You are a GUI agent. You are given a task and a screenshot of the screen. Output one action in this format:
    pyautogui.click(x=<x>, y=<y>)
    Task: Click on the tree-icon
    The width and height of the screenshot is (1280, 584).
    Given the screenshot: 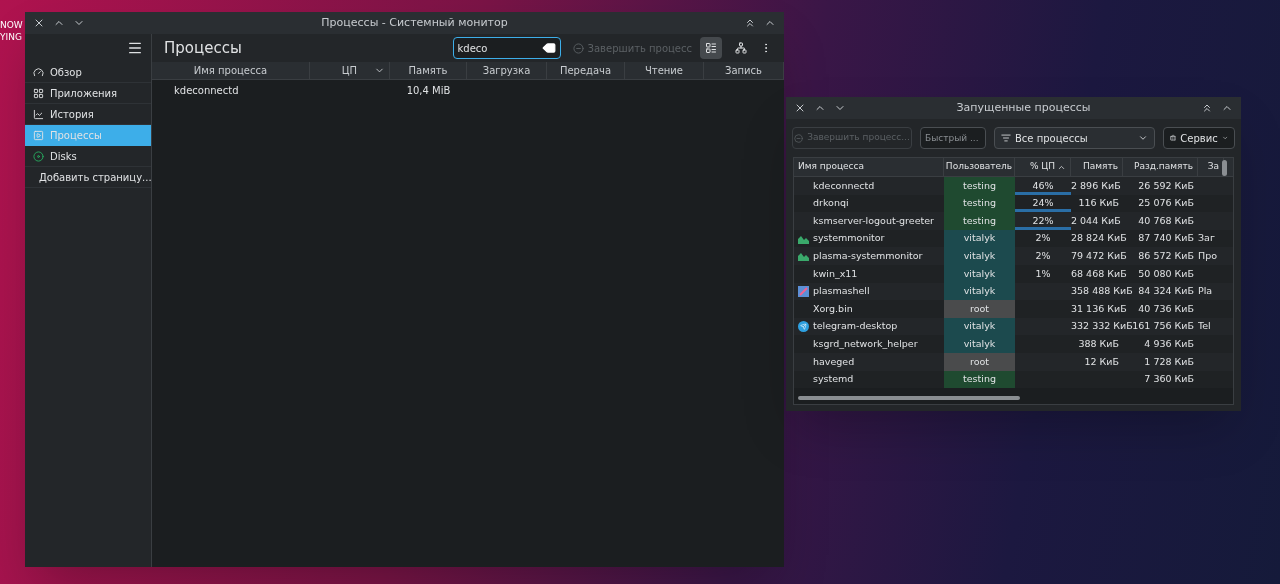 What is the action you would take?
    pyautogui.click(x=741, y=48)
    